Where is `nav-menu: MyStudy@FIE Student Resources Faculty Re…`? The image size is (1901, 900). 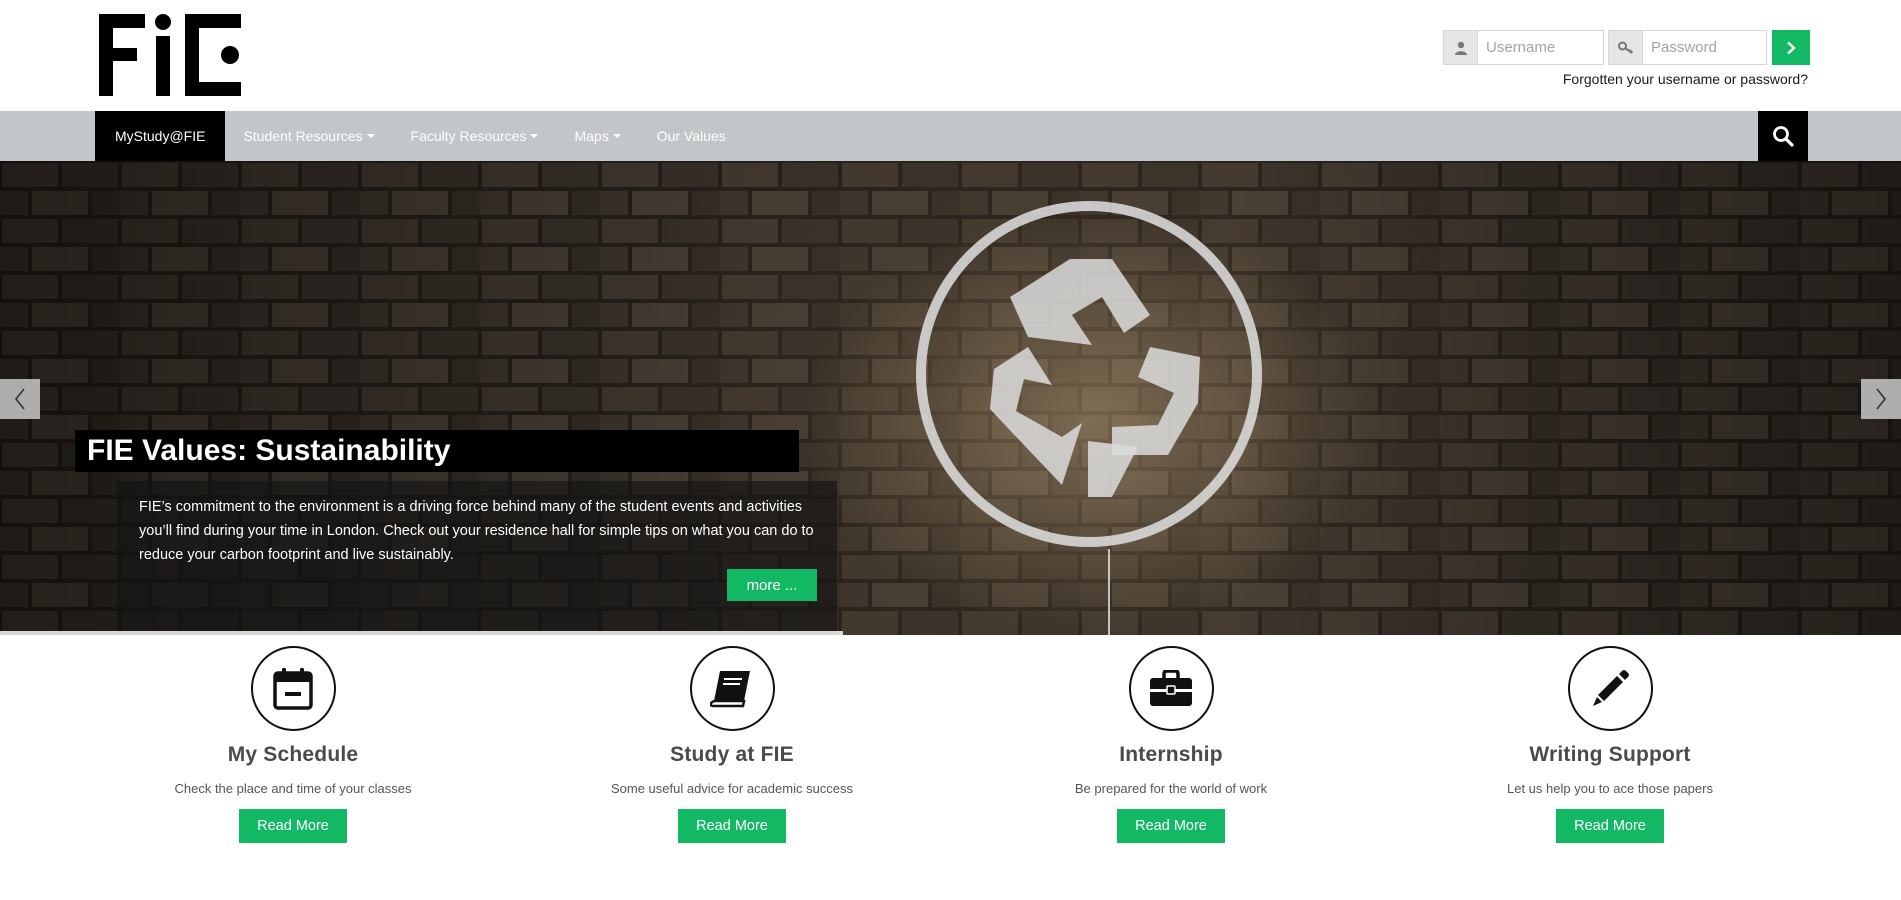 nav-menu: MyStudy@FIE Student Resources Faculty Re… is located at coordinates (419, 136).